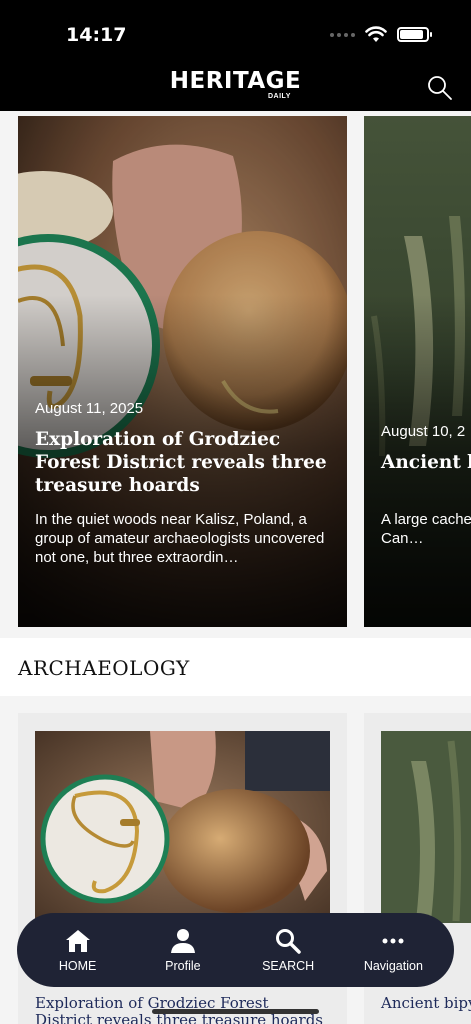 This screenshot has height=1024, width=471. I want to click on tab-profile: Profile, so click(183, 950).